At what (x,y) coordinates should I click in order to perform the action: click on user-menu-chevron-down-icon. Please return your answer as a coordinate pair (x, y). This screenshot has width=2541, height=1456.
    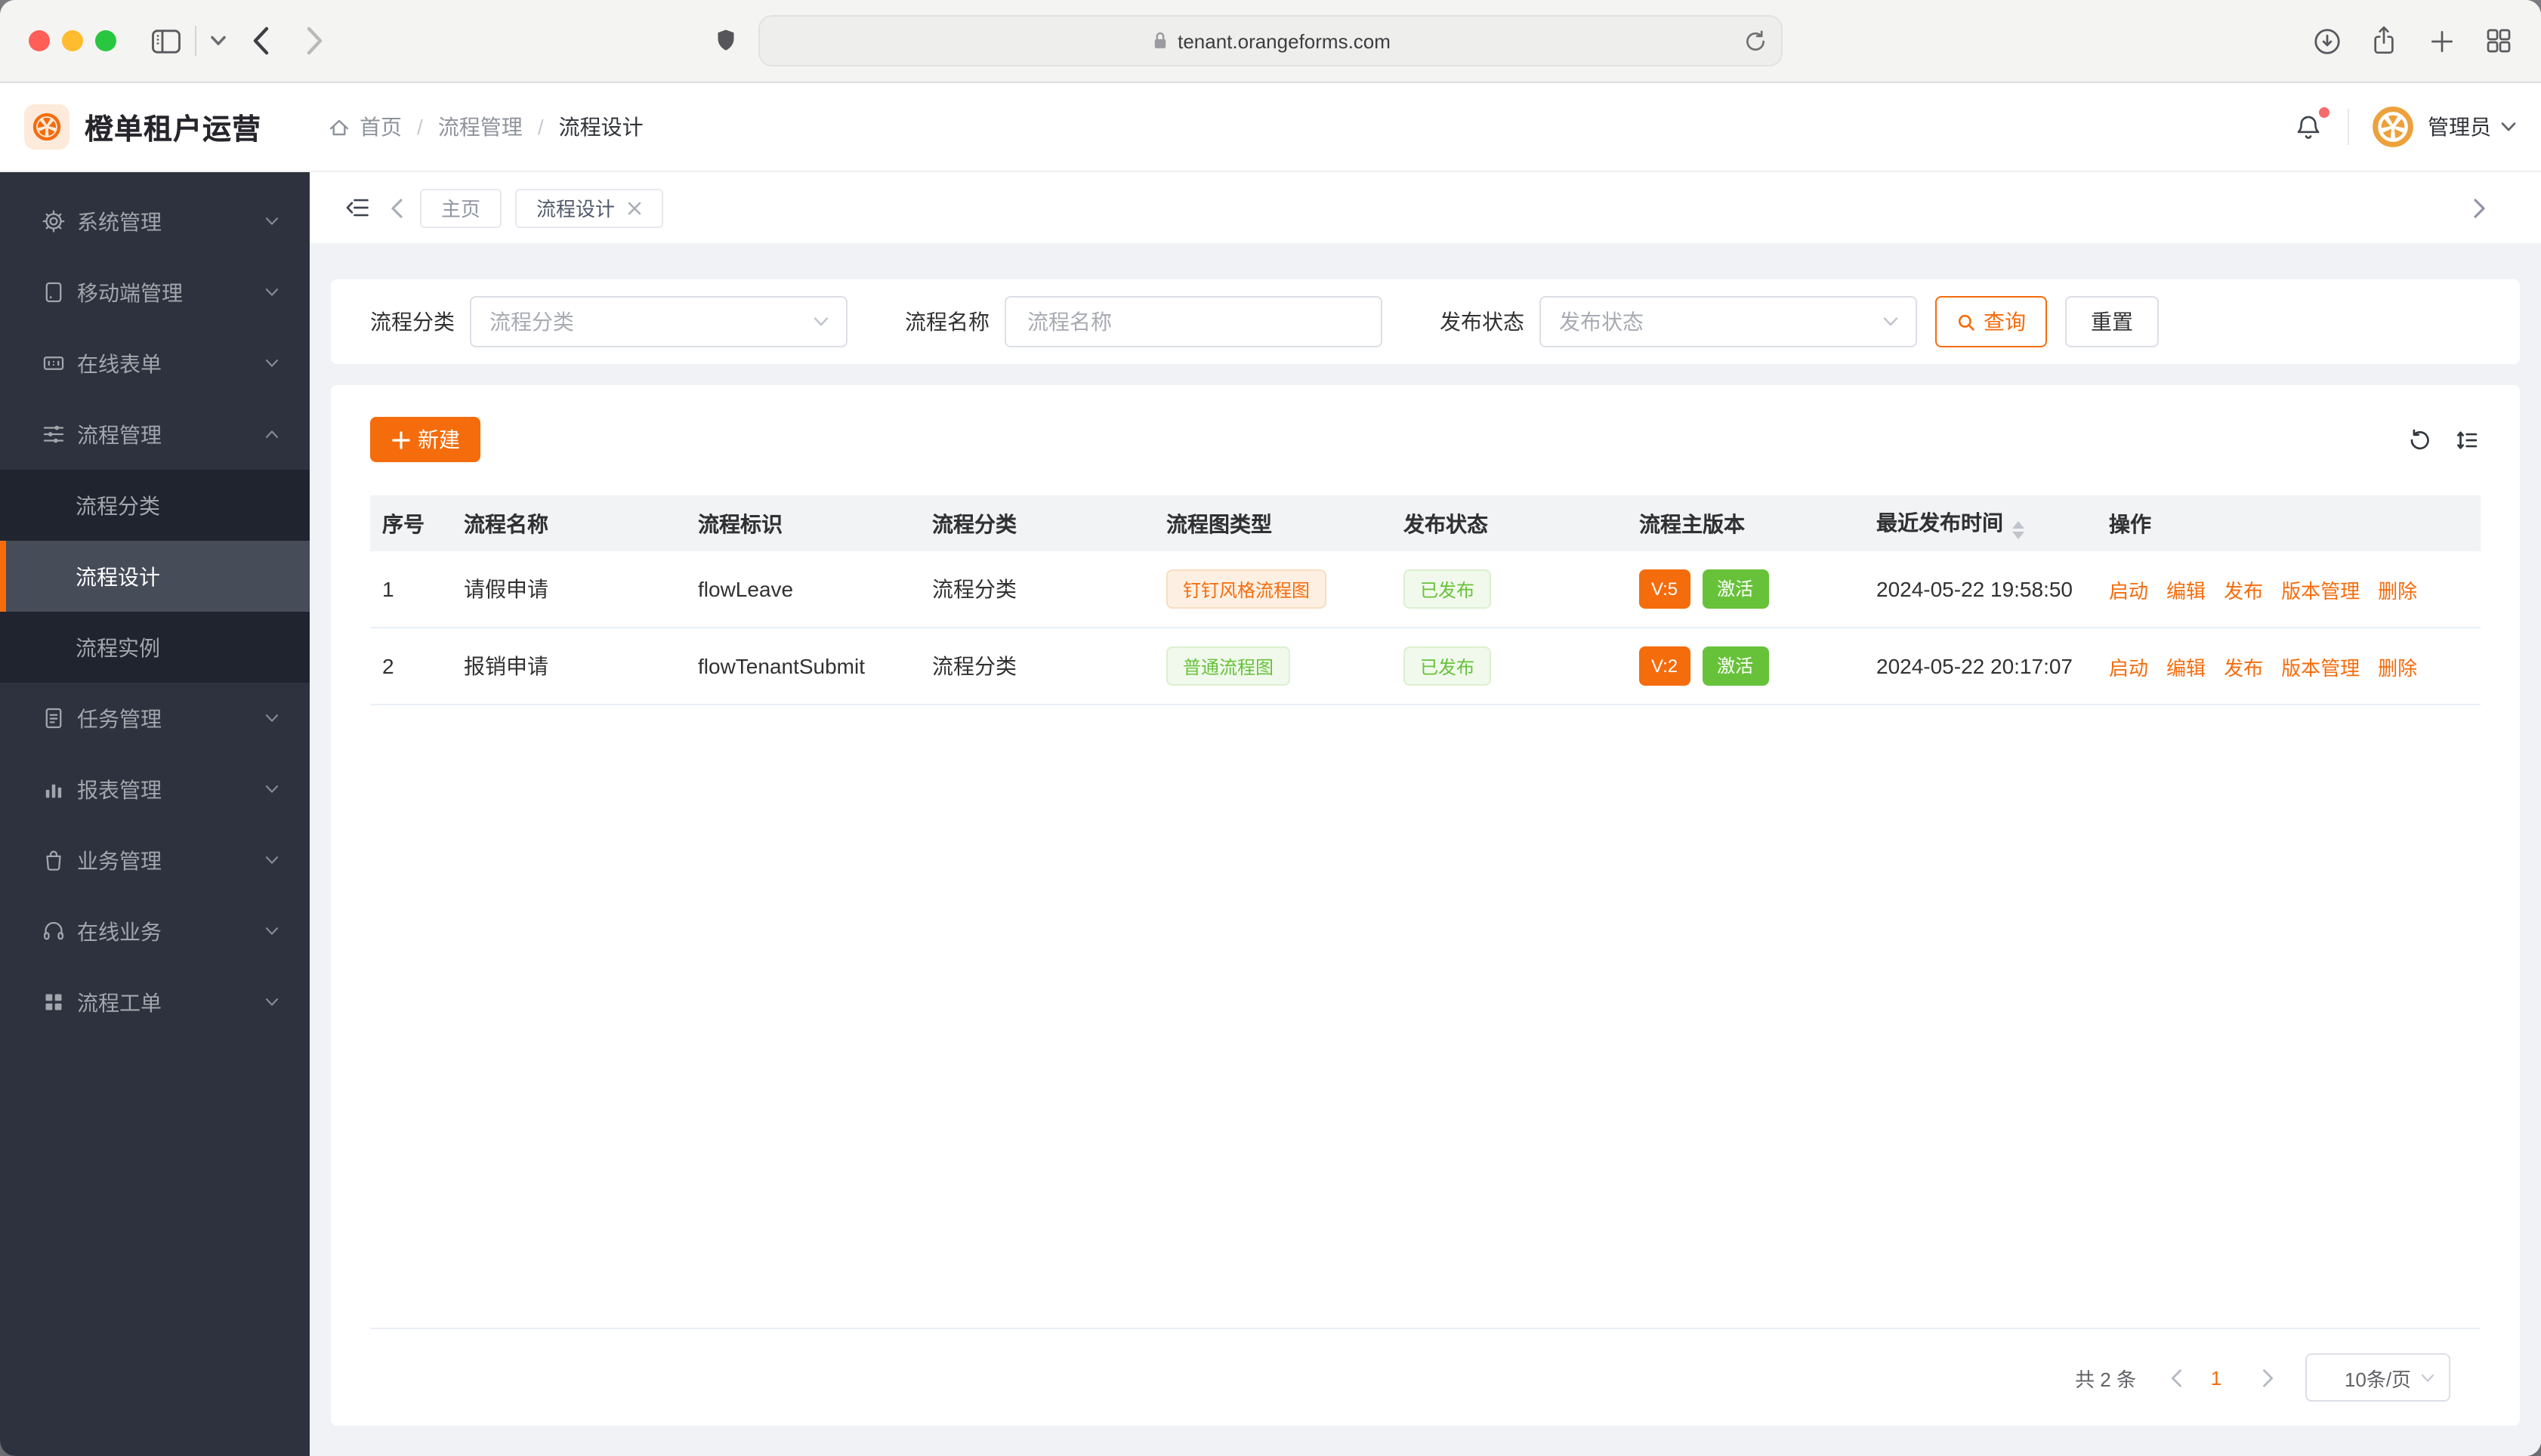
    Looking at the image, I should click on (2508, 127).